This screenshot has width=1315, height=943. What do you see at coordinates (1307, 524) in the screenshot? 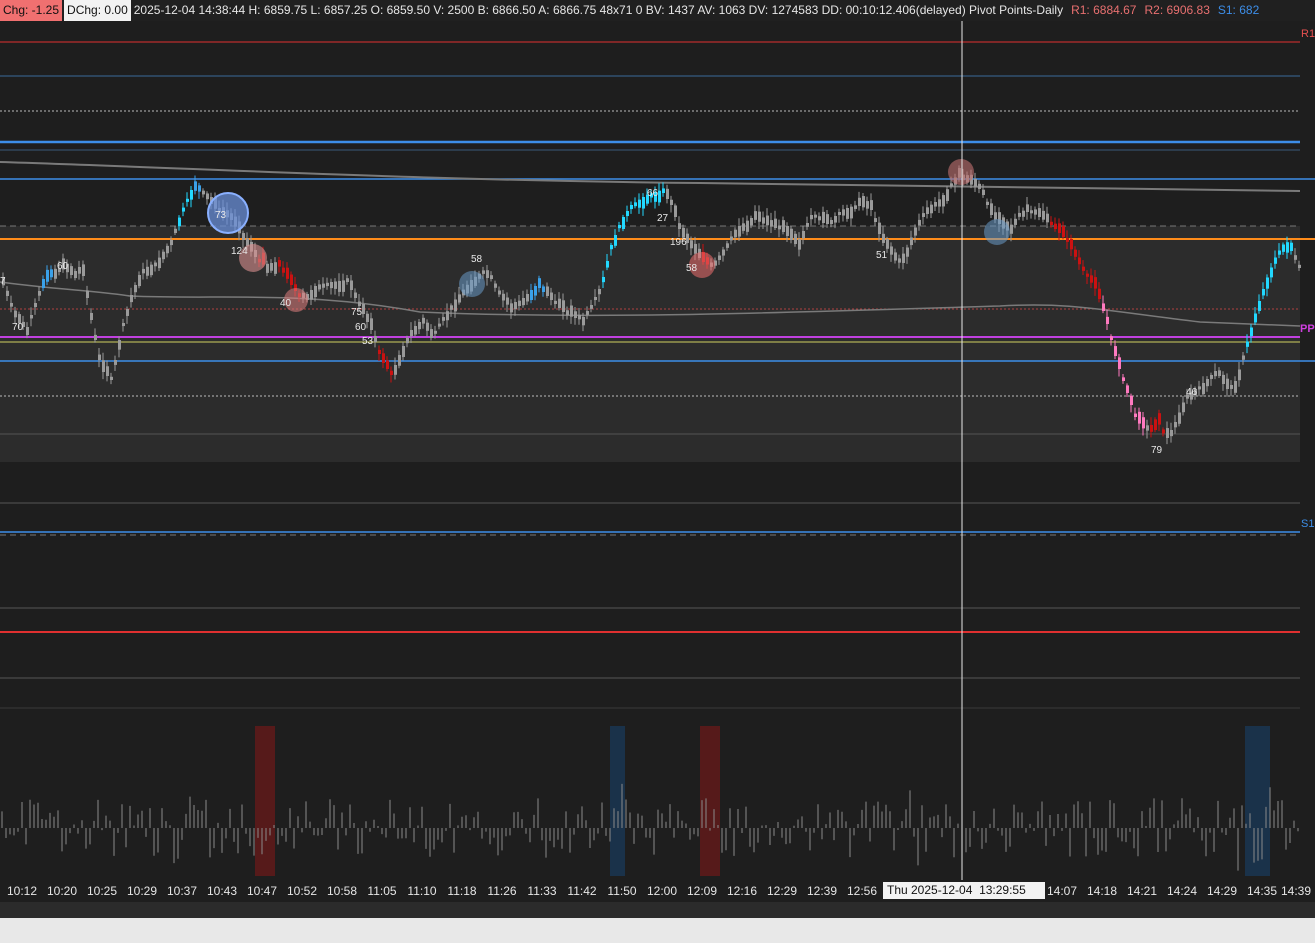
I see `s1-label: S1` at bounding box center [1307, 524].